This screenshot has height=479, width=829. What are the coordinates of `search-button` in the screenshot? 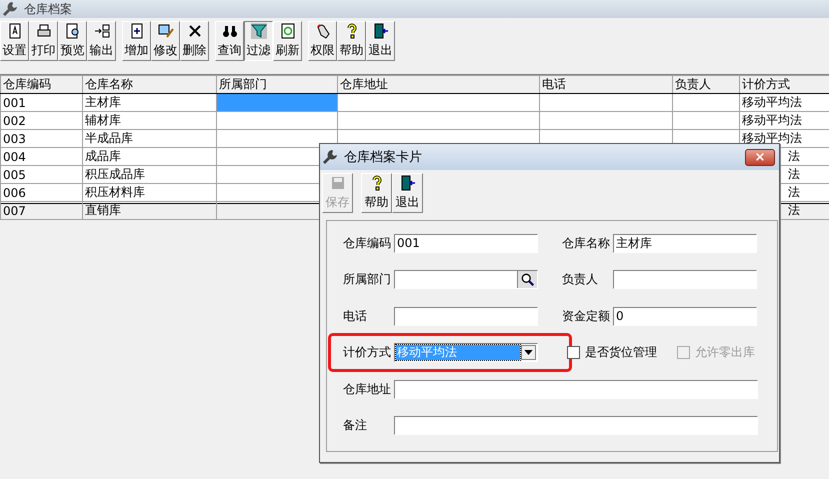 It's located at (527, 279).